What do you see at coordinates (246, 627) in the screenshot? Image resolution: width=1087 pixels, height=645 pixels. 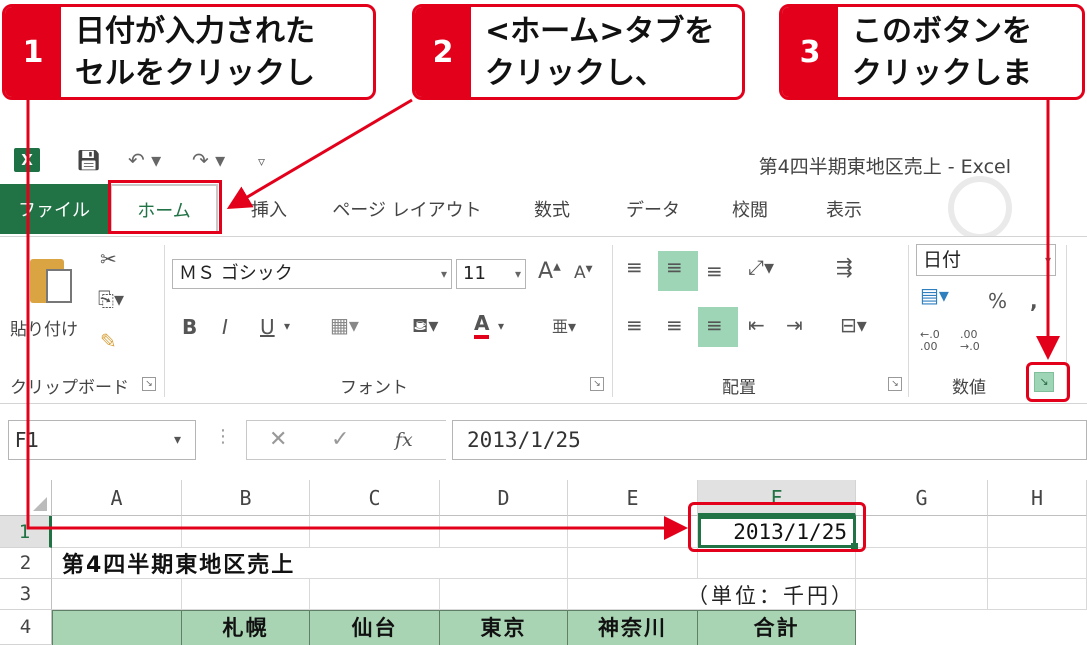 I see `table-header-cell: 札幌` at bounding box center [246, 627].